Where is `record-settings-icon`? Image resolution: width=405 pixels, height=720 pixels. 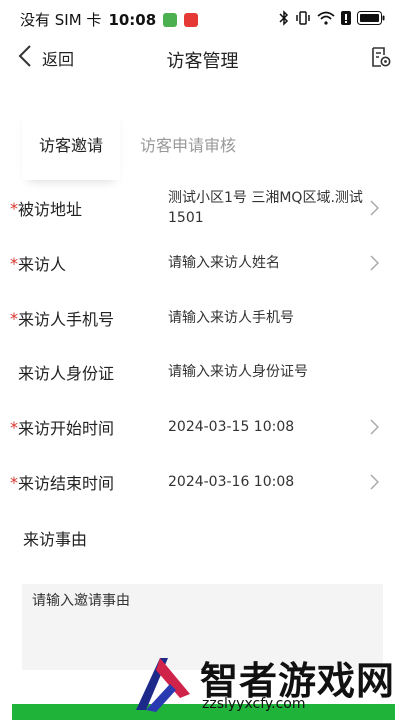
record-settings-icon is located at coordinates (381, 59).